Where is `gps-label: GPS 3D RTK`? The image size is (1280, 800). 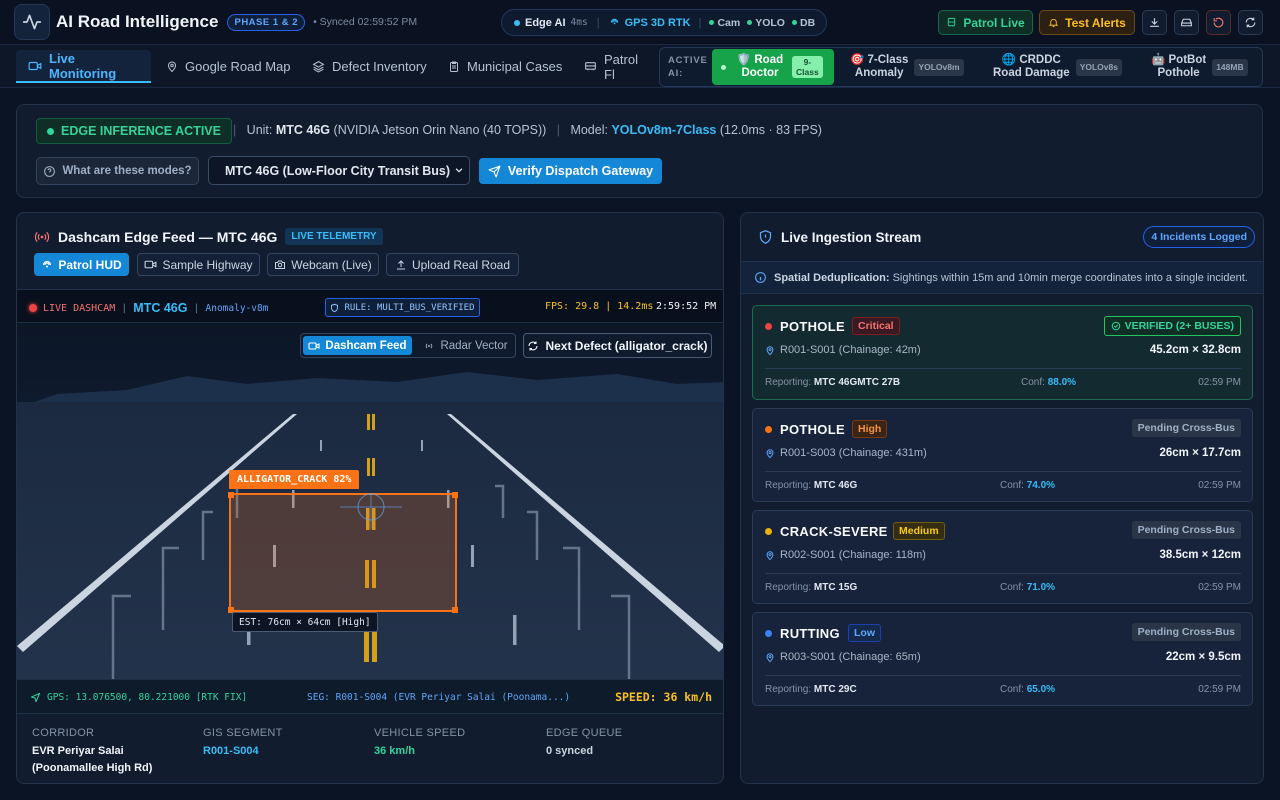 gps-label: GPS 3D RTK is located at coordinates (657, 22).